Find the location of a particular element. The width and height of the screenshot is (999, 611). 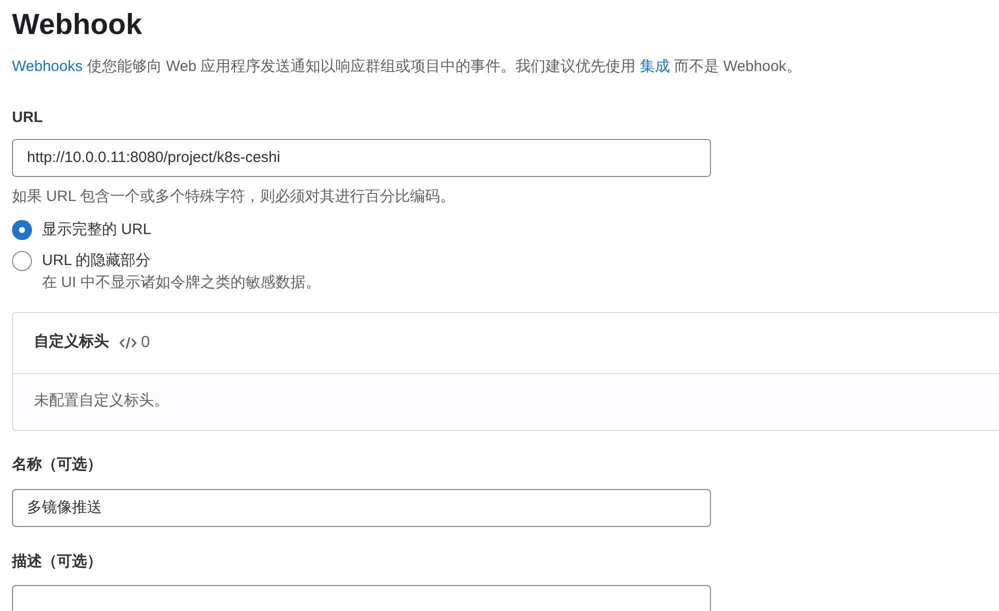

radio-label: URL 的隐藏部分 is located at coordinates (96, 261).